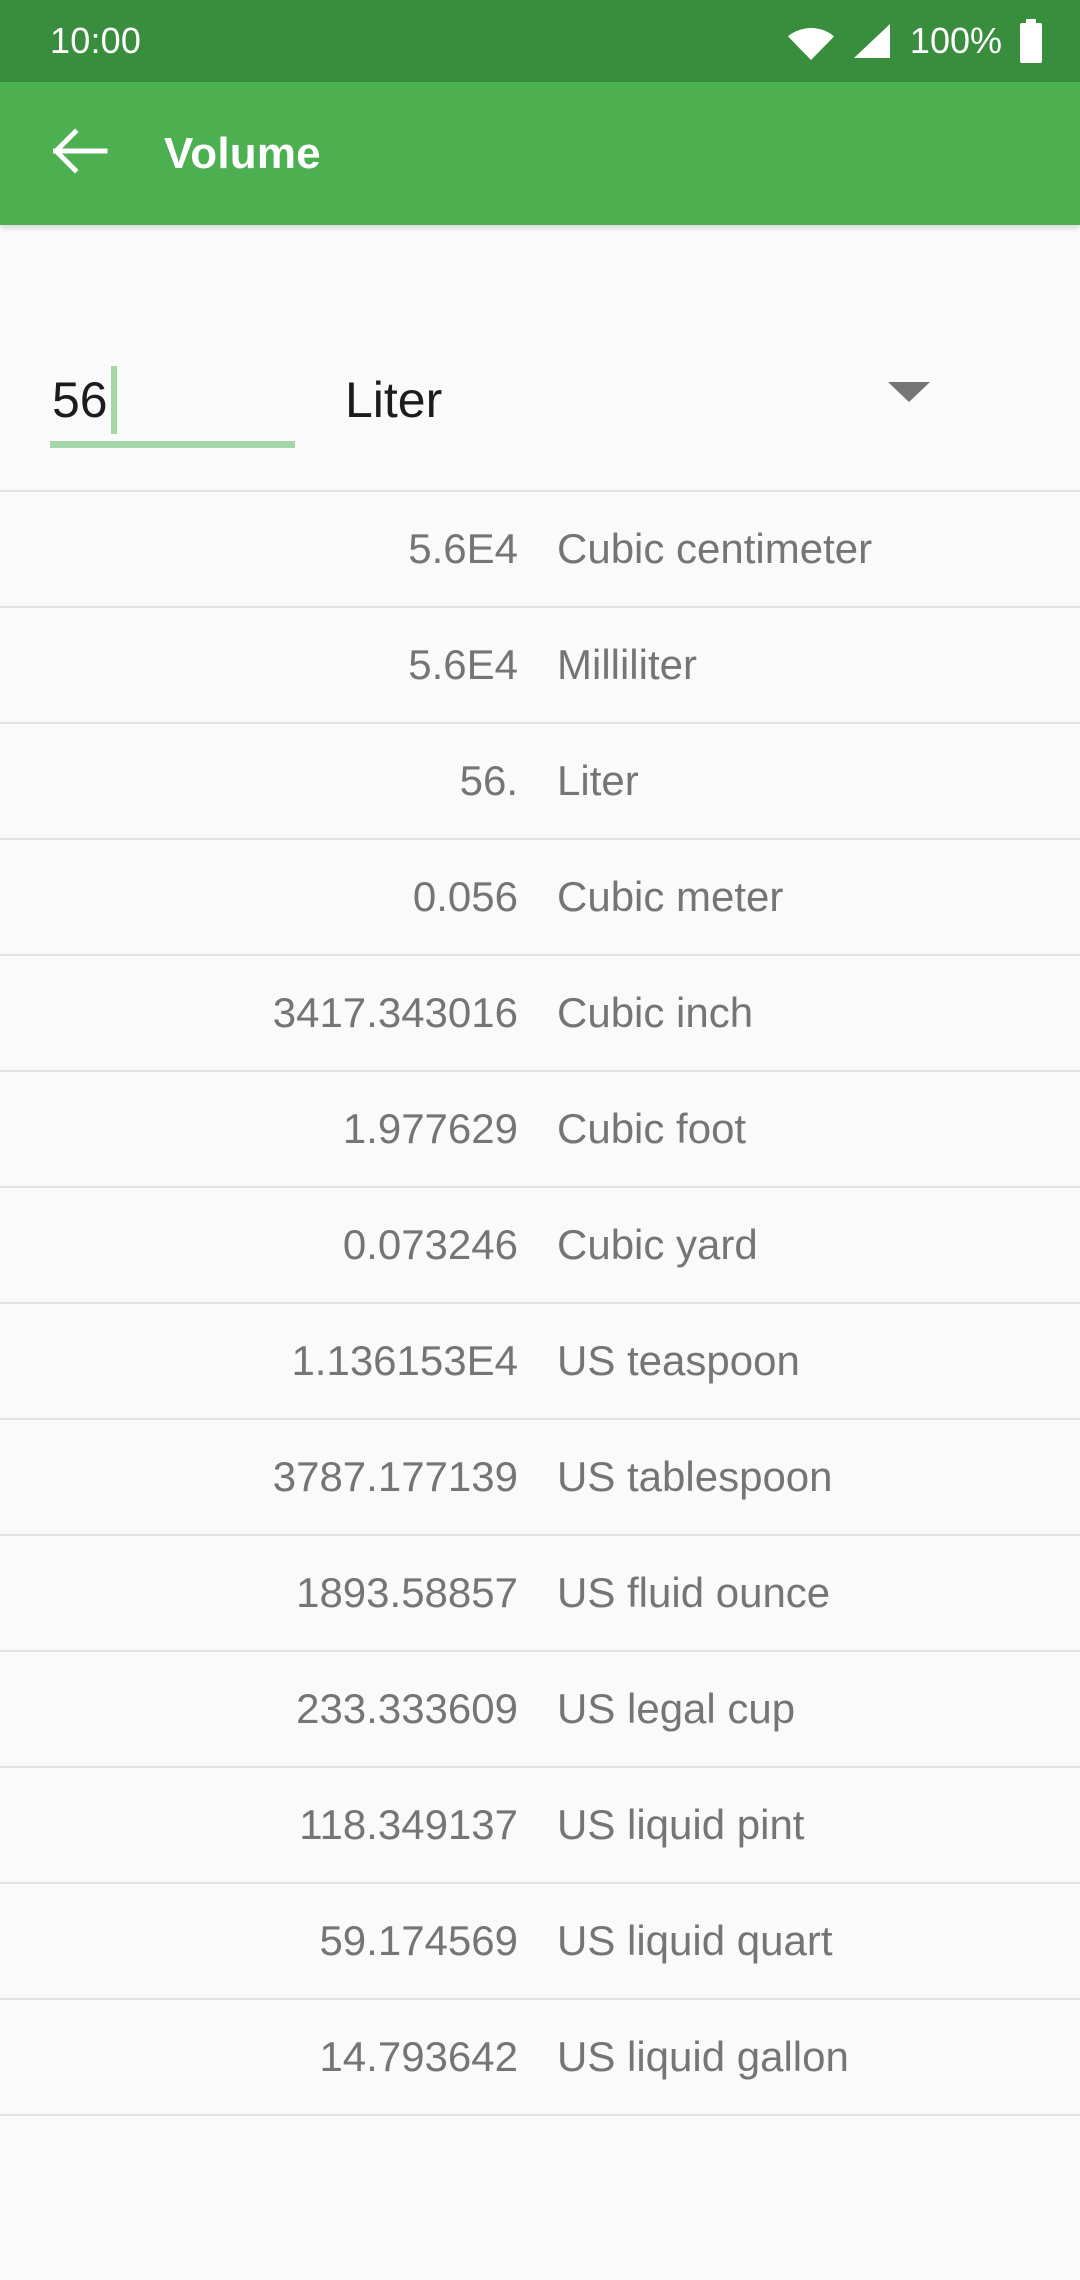 The height and width of the screenshot is (2280, 1080). I want to click on battery-icon, so click(1031, 41).